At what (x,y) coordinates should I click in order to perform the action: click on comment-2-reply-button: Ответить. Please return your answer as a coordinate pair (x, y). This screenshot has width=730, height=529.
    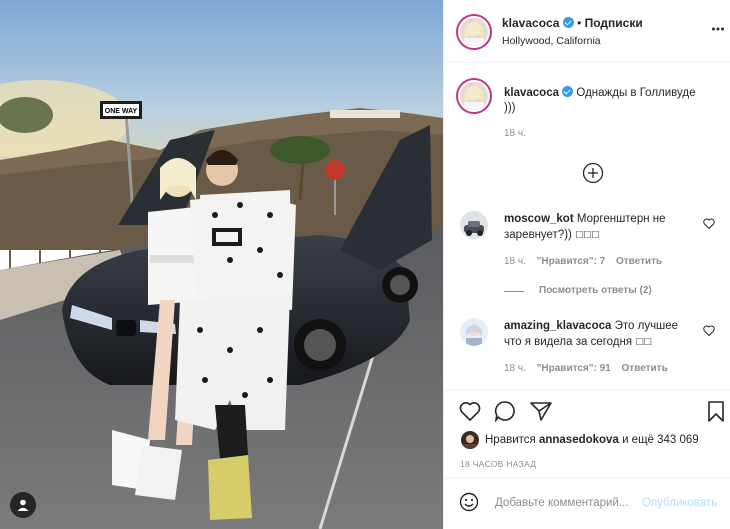
    Looking at the image, I should click on (645, 368).